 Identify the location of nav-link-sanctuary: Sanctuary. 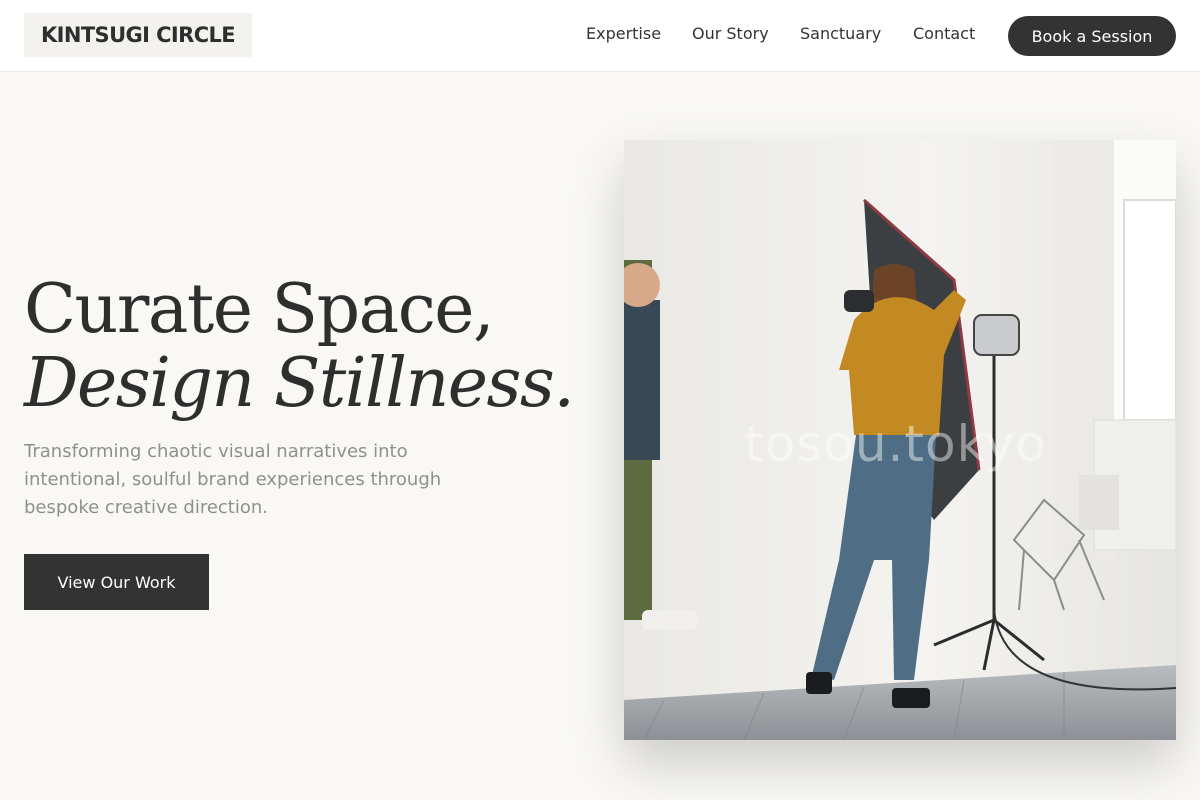
(840, 33).